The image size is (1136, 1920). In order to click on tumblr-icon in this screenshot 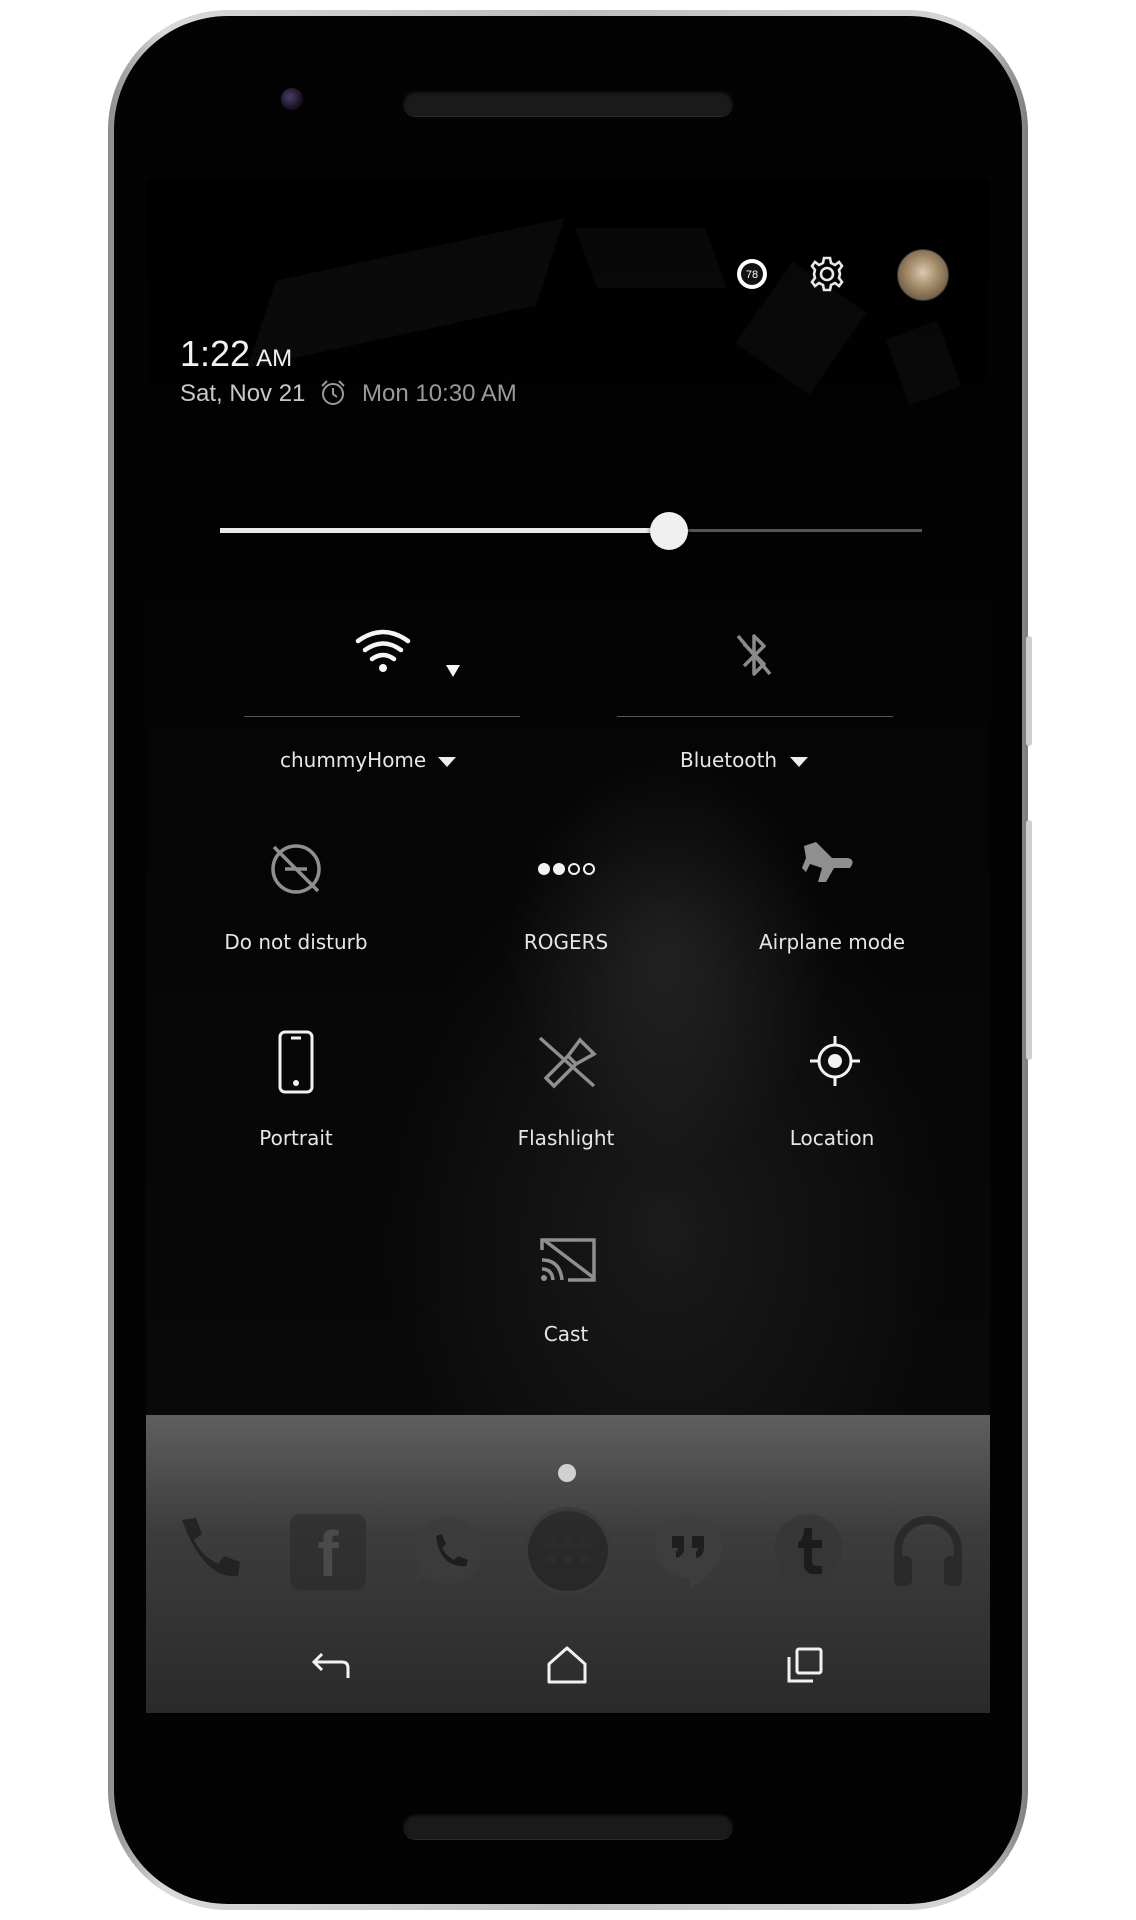, I will do `click(809, 1551)`.